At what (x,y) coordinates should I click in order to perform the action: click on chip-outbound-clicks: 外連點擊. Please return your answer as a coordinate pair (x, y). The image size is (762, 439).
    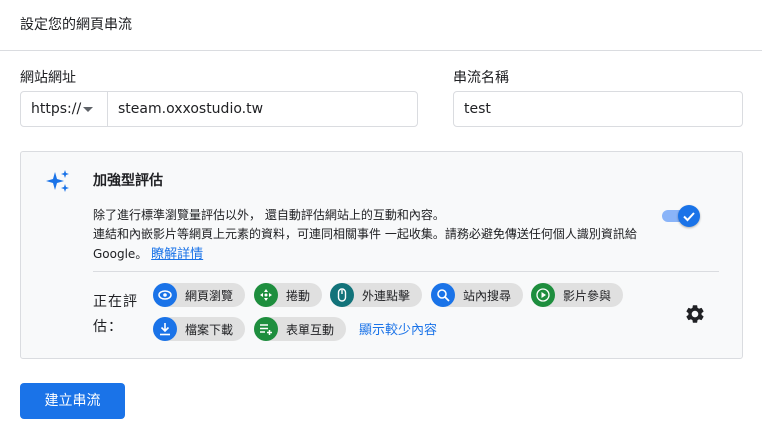
    Looking at the image, I should click on (376, 295).